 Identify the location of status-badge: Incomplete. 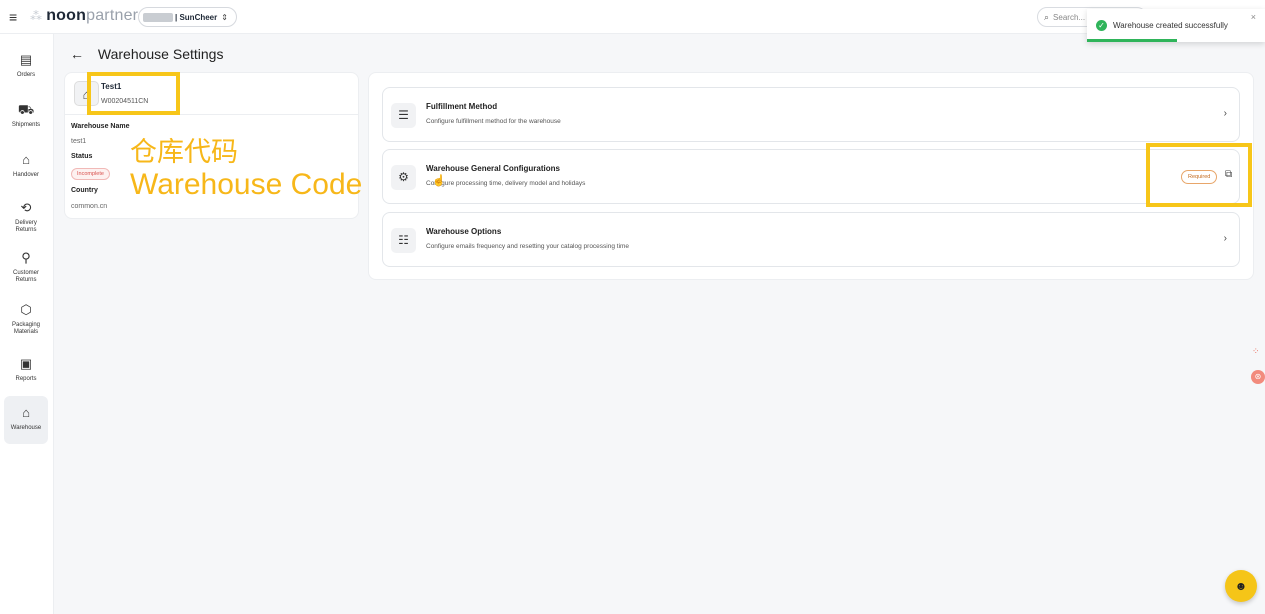
(90, 174).